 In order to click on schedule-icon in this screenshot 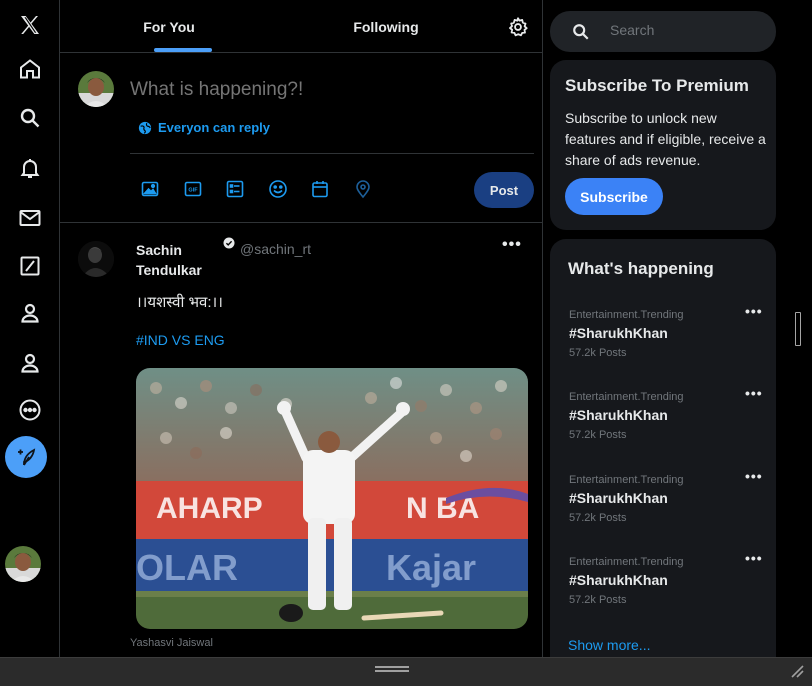, I will do `click(320, 189)`.